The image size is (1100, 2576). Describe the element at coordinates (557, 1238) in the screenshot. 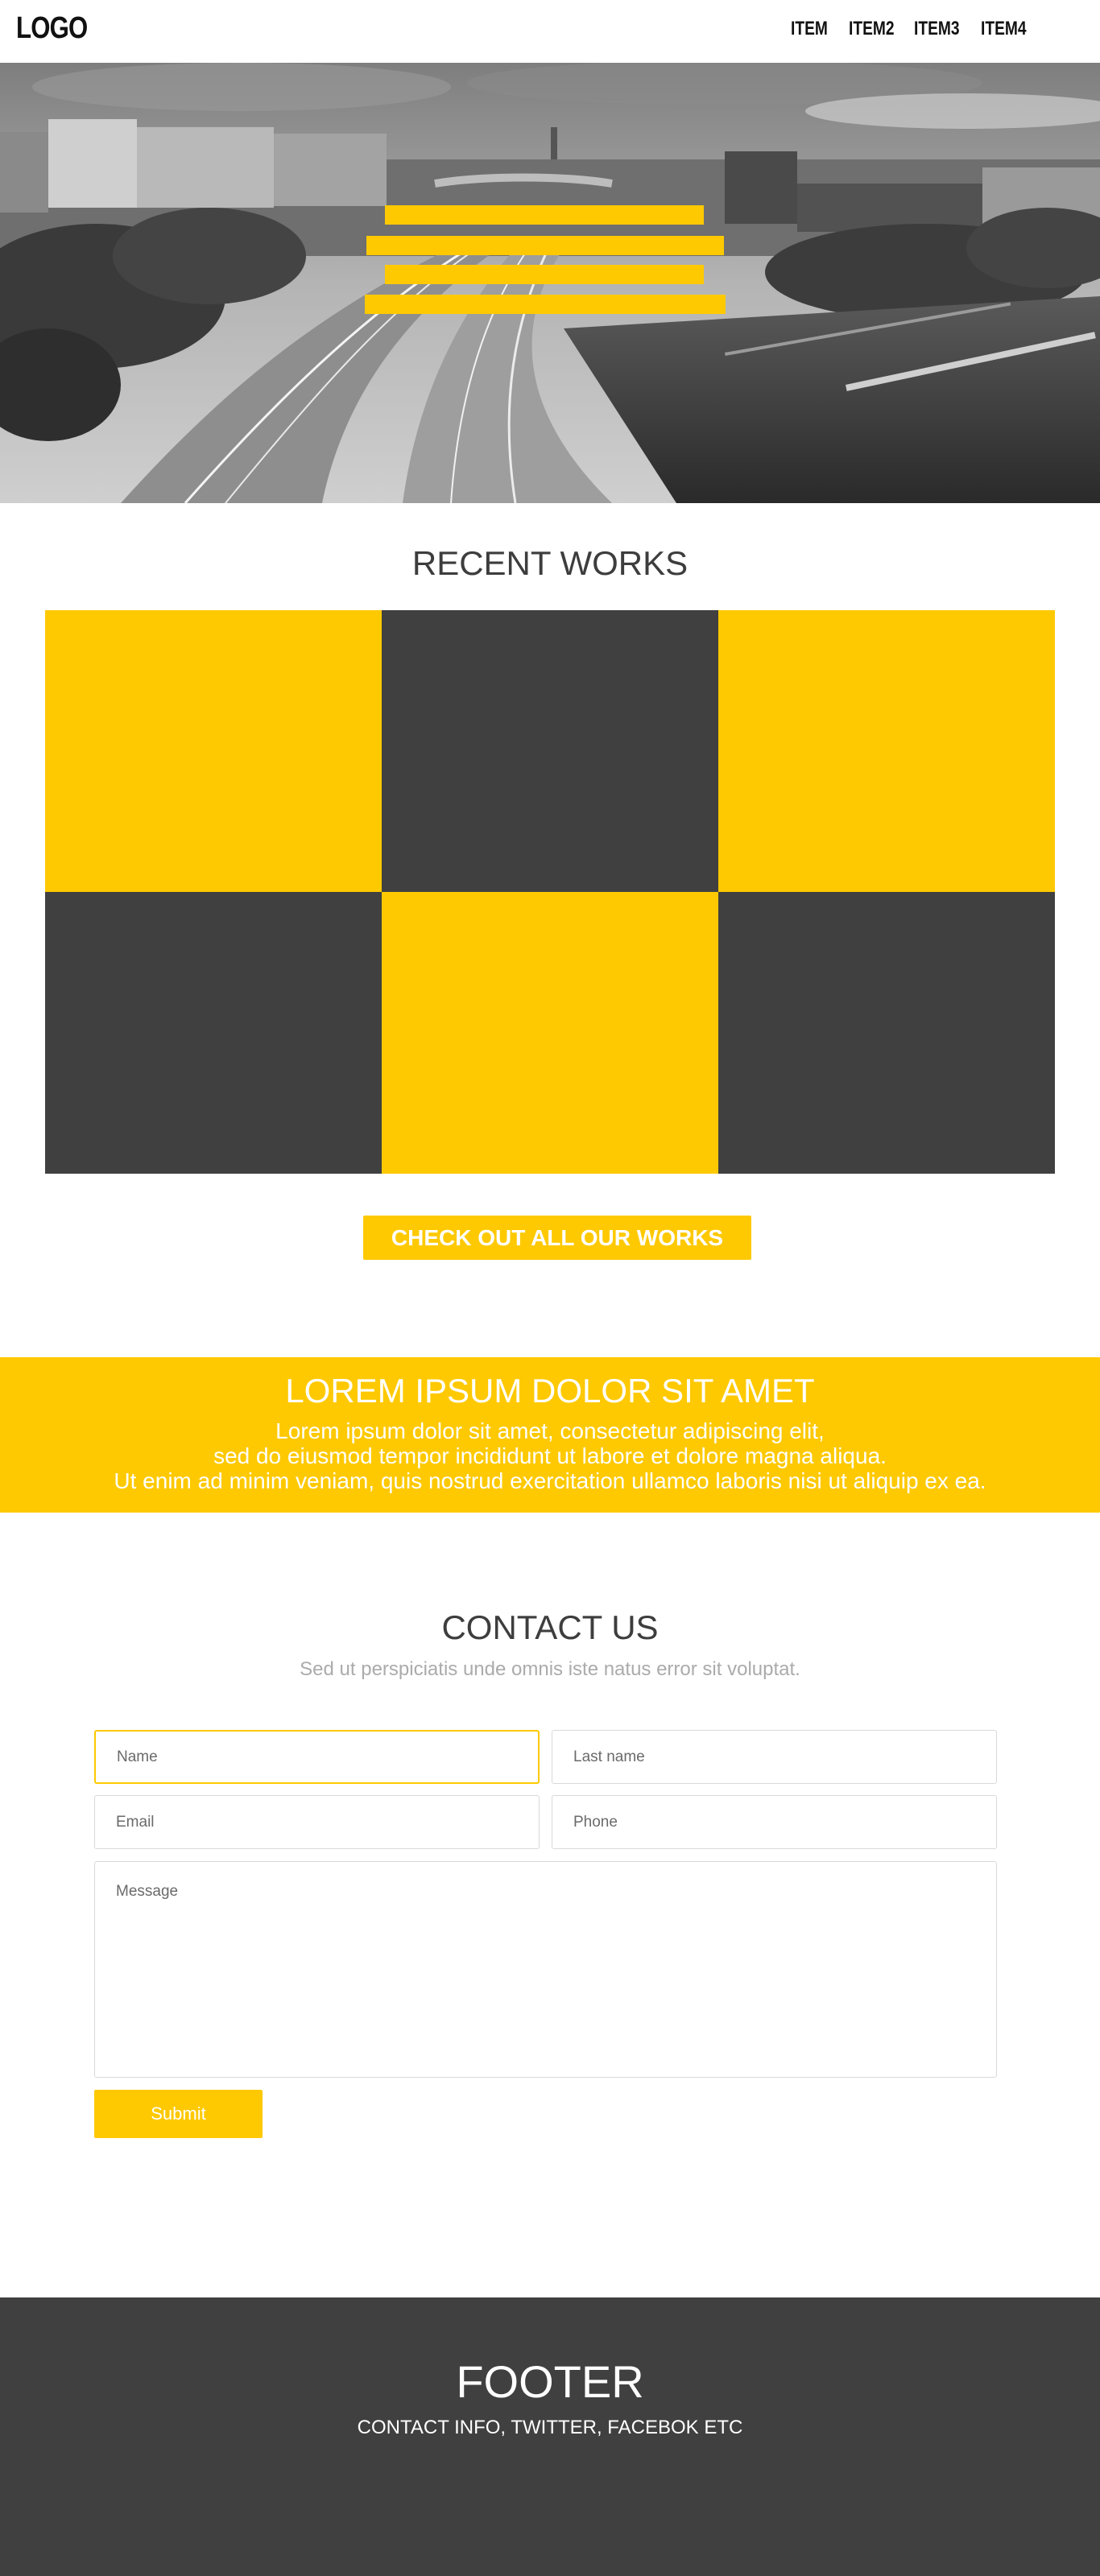

I see `check-out-works-button: CHECK OUT ALL OUR WORKS` at that location.